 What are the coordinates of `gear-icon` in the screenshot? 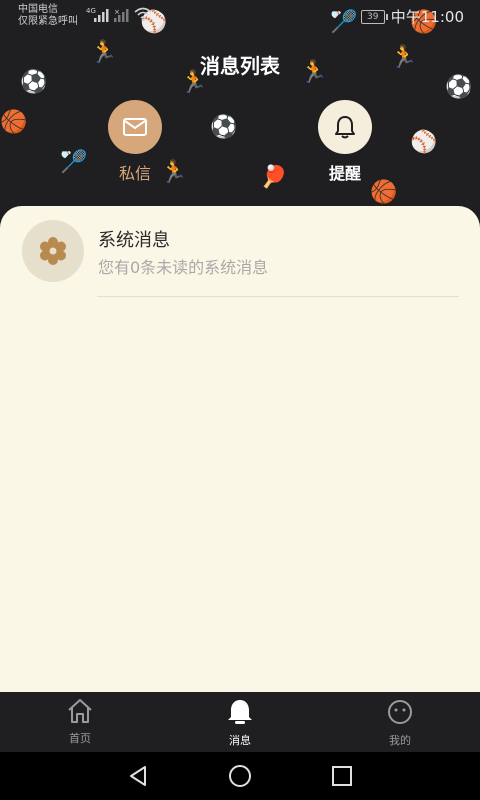 It's located at (53, 251).